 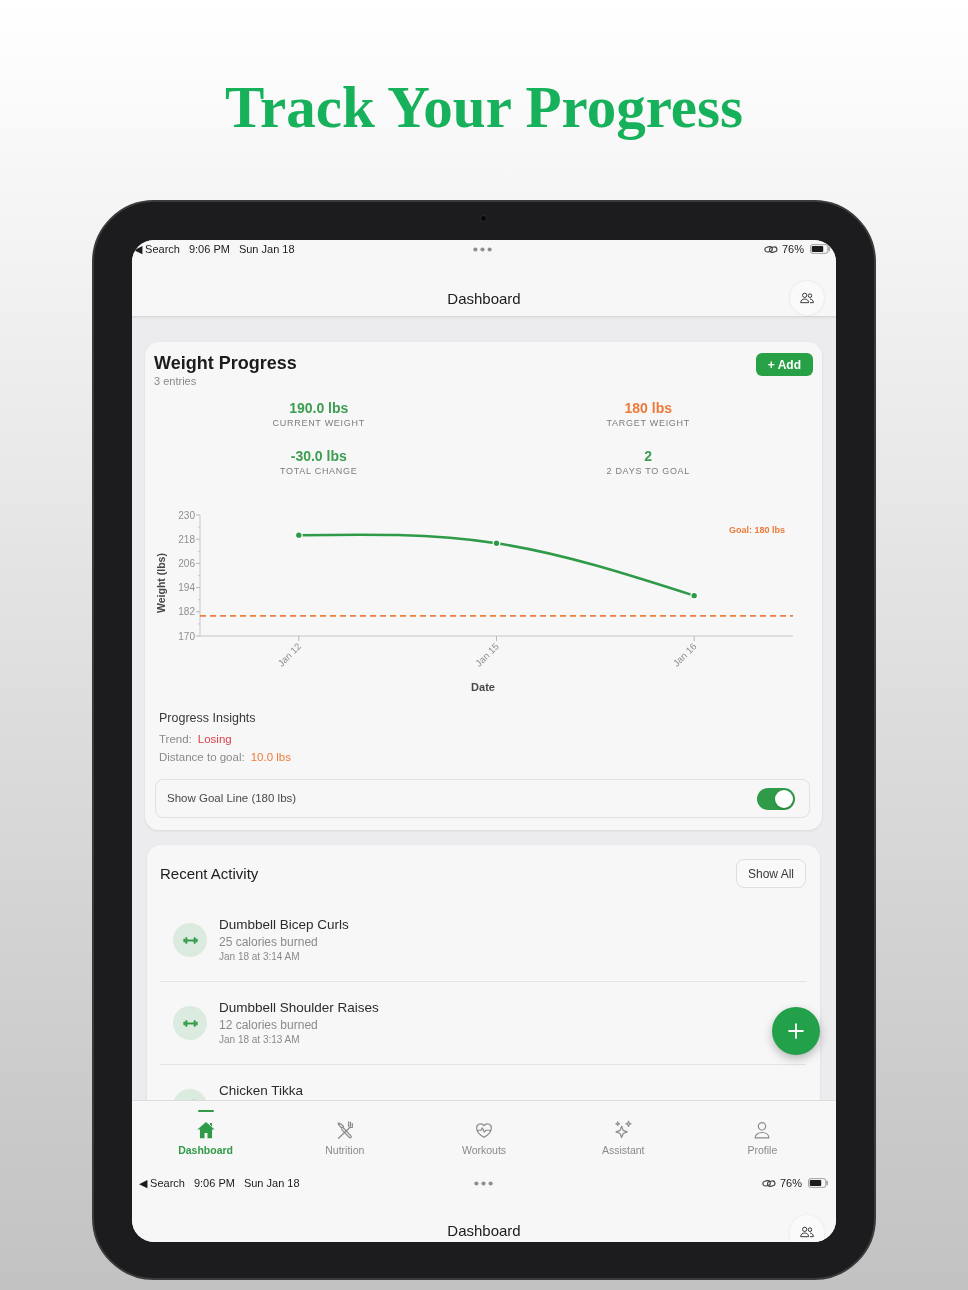 What do you see at coordinates (186, 539) in the screenshot?
I see `y-tick-label: 218` at bounding box center [186, 539].